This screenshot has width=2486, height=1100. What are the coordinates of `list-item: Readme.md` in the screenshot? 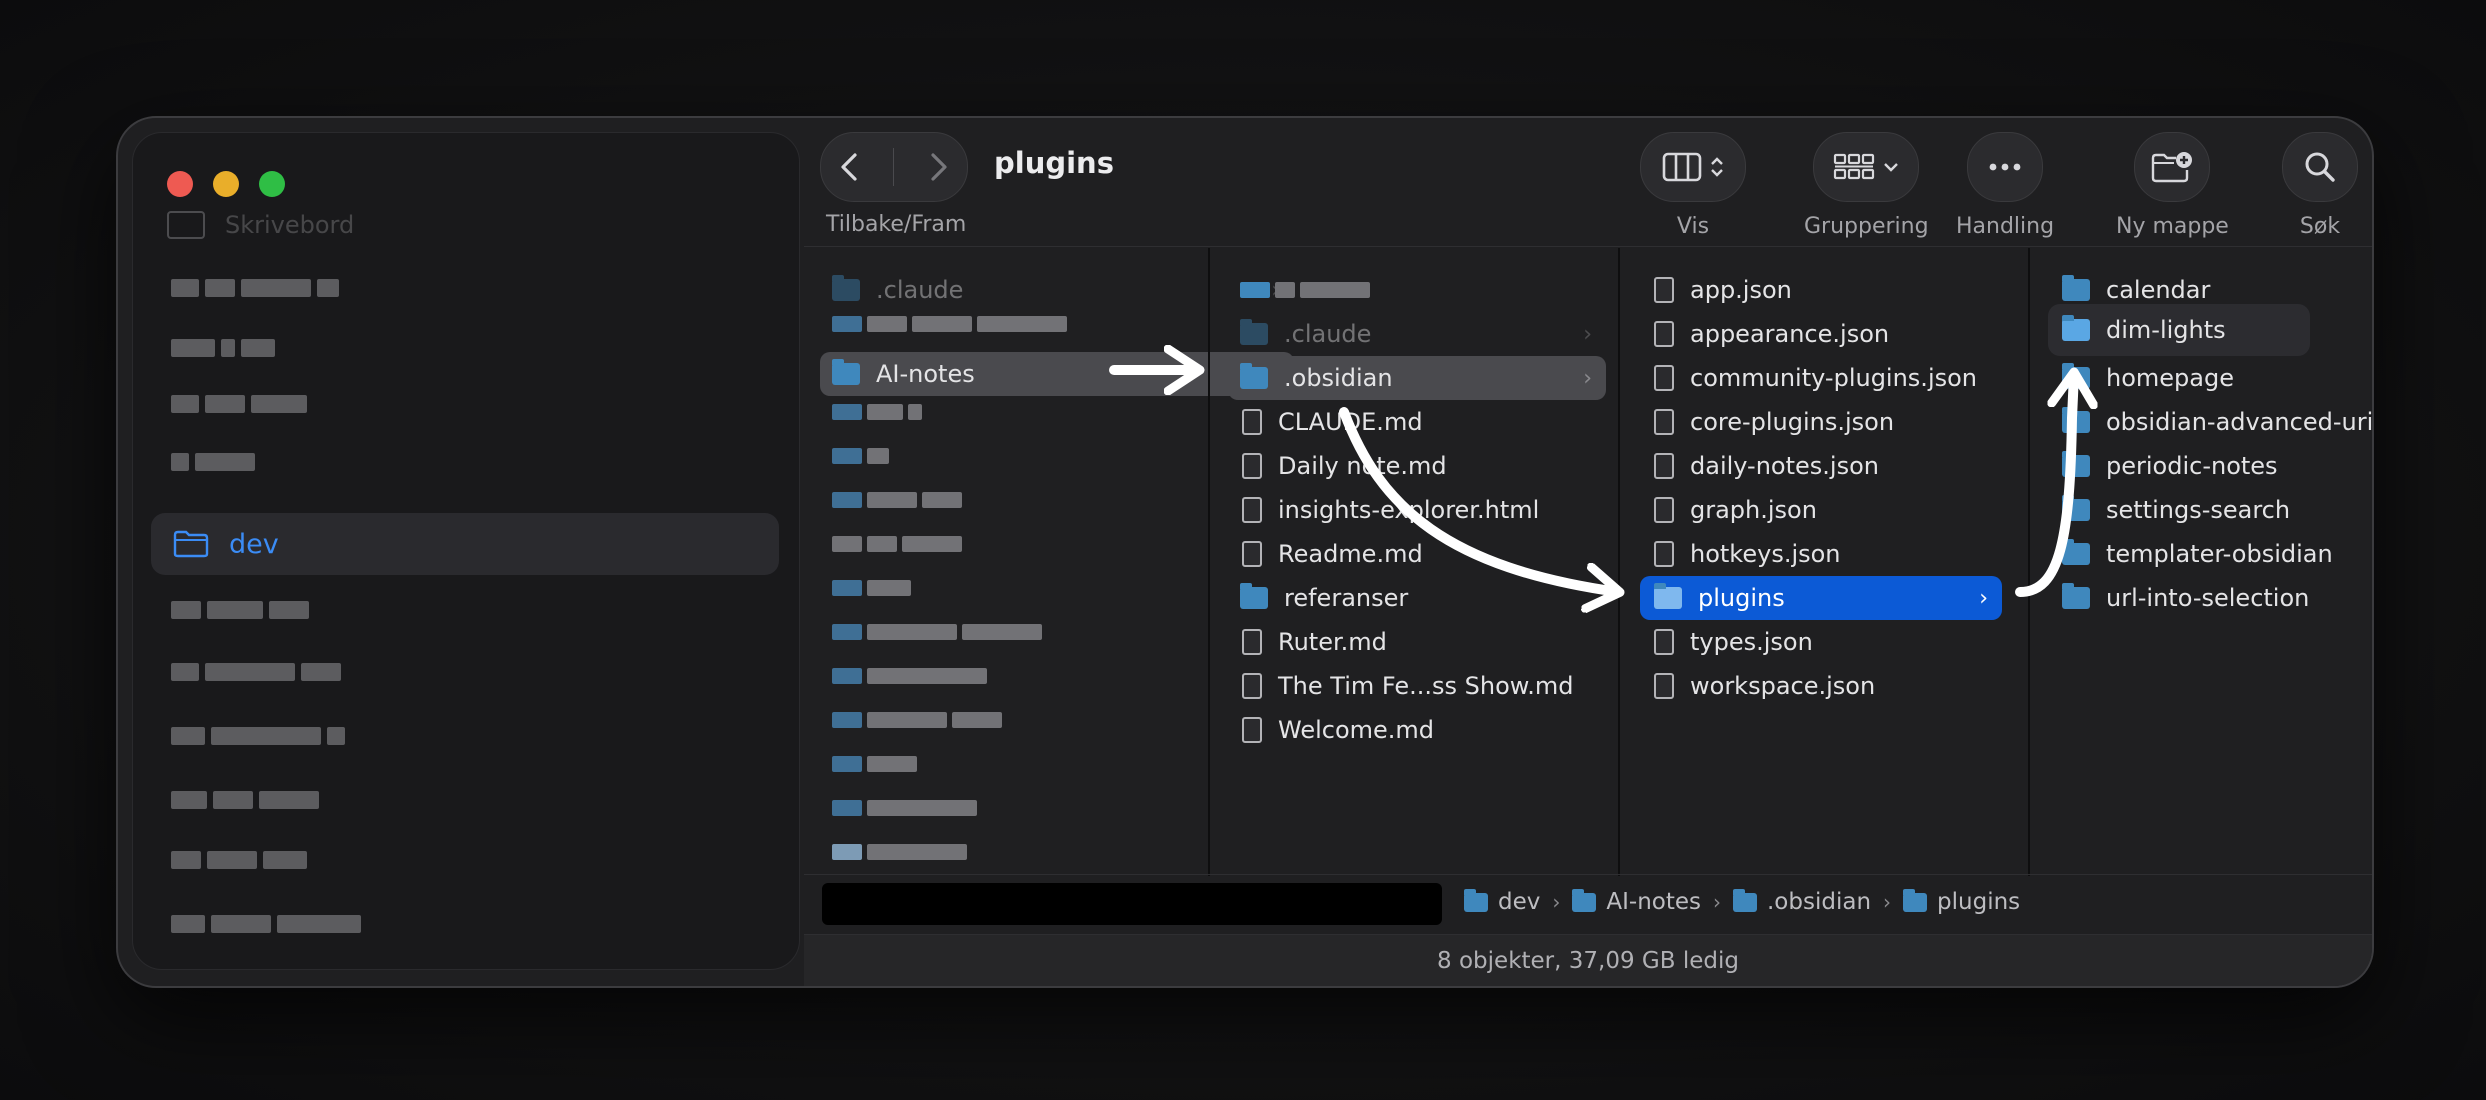 It's located at (1332, 554).